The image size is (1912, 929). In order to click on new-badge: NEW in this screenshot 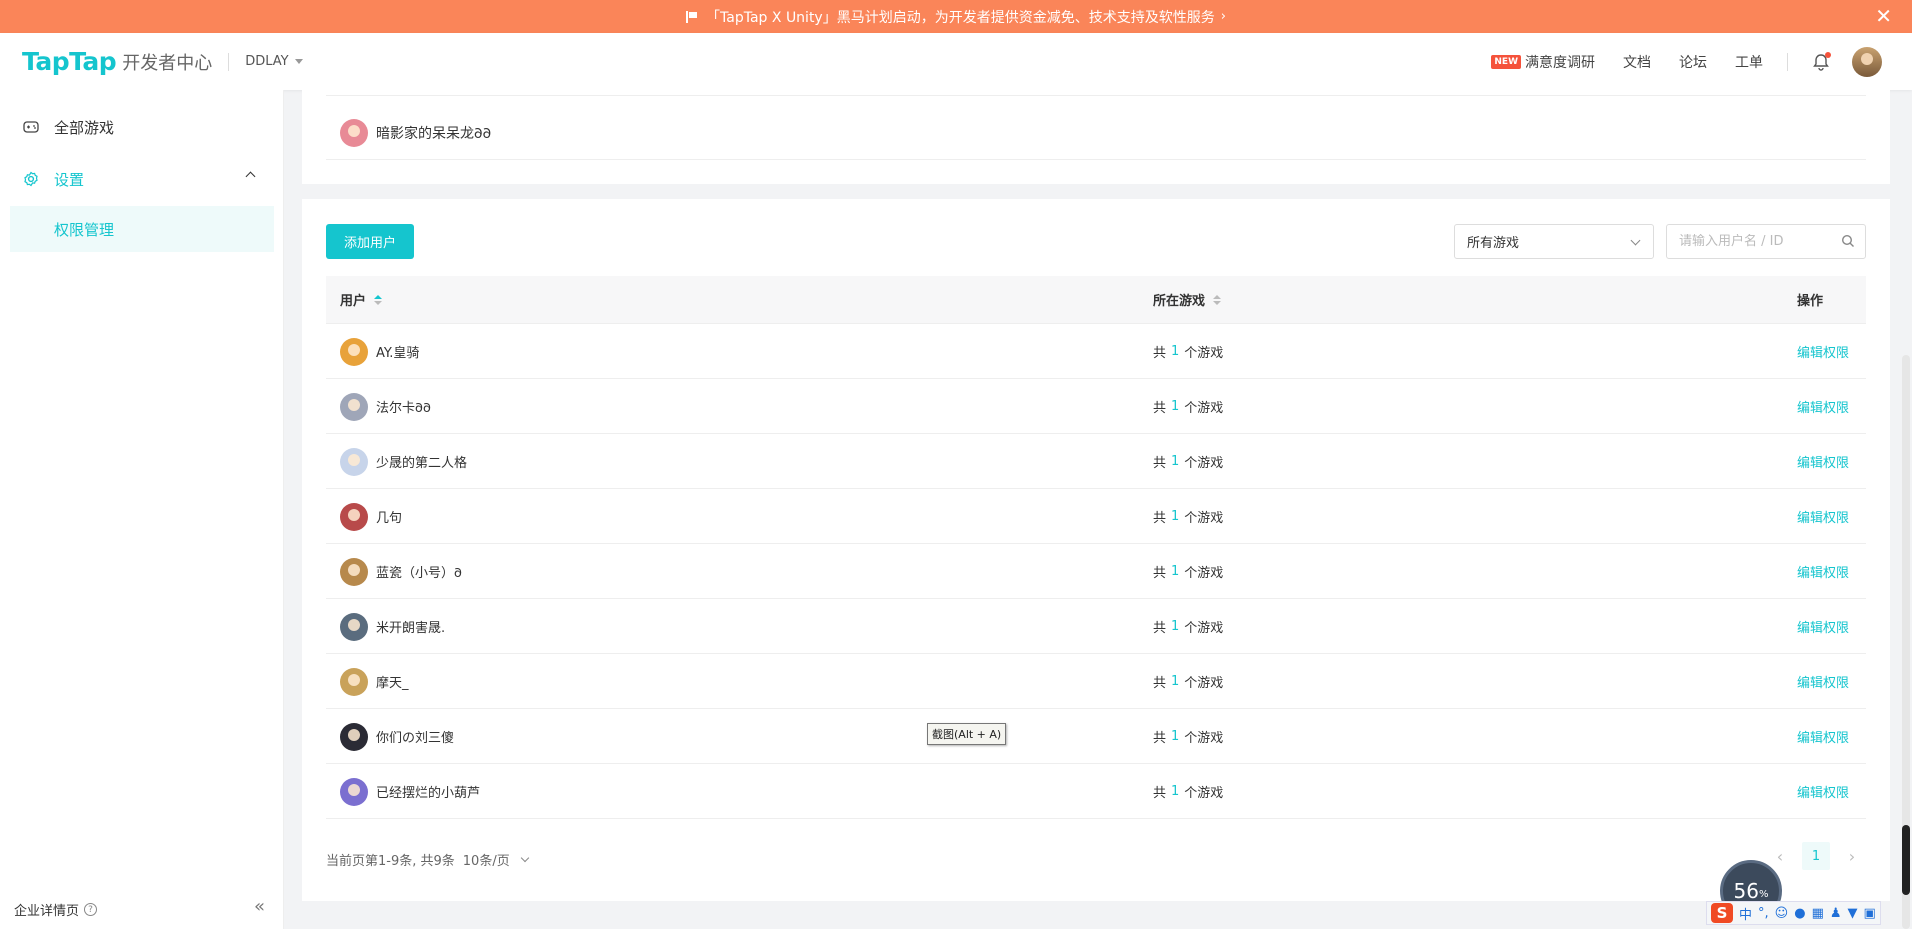, I will do `click(1506, 61)`.